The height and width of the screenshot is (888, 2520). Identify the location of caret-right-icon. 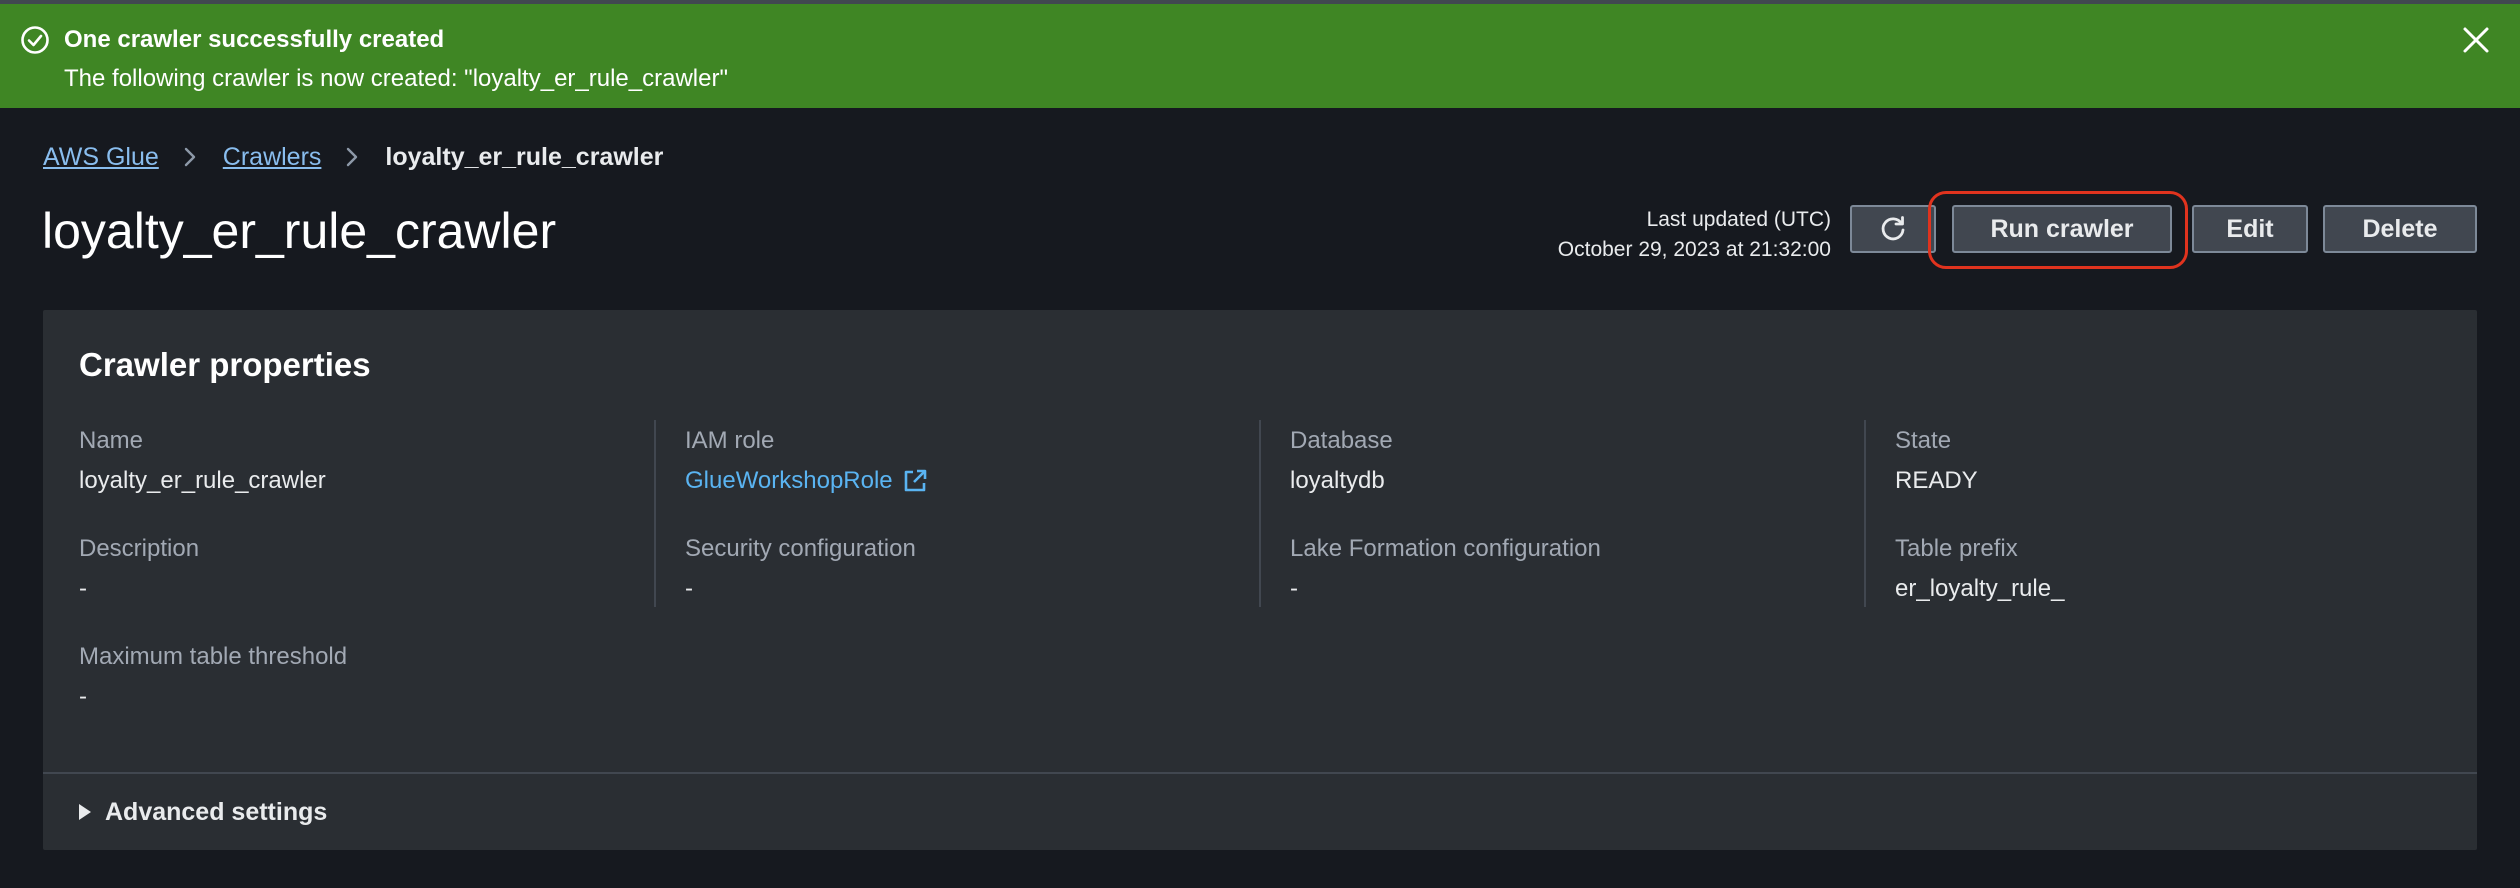
(85, 812).